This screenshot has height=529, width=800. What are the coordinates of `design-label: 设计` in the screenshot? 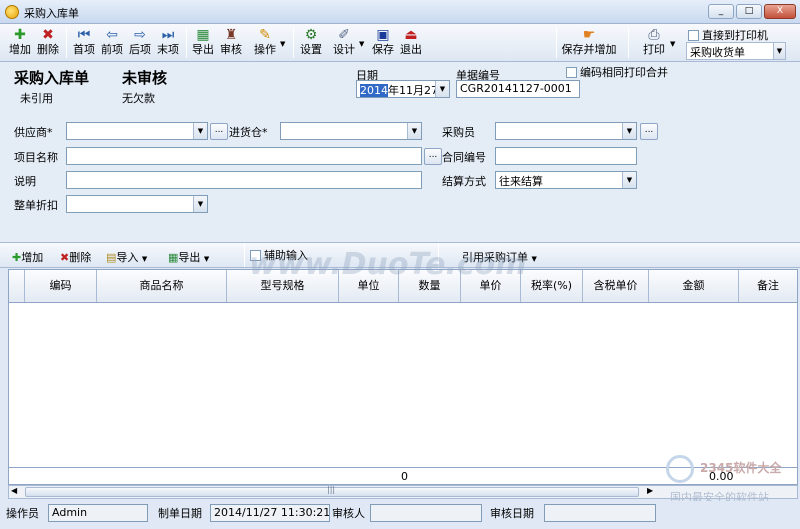 It's located at (344, 49).